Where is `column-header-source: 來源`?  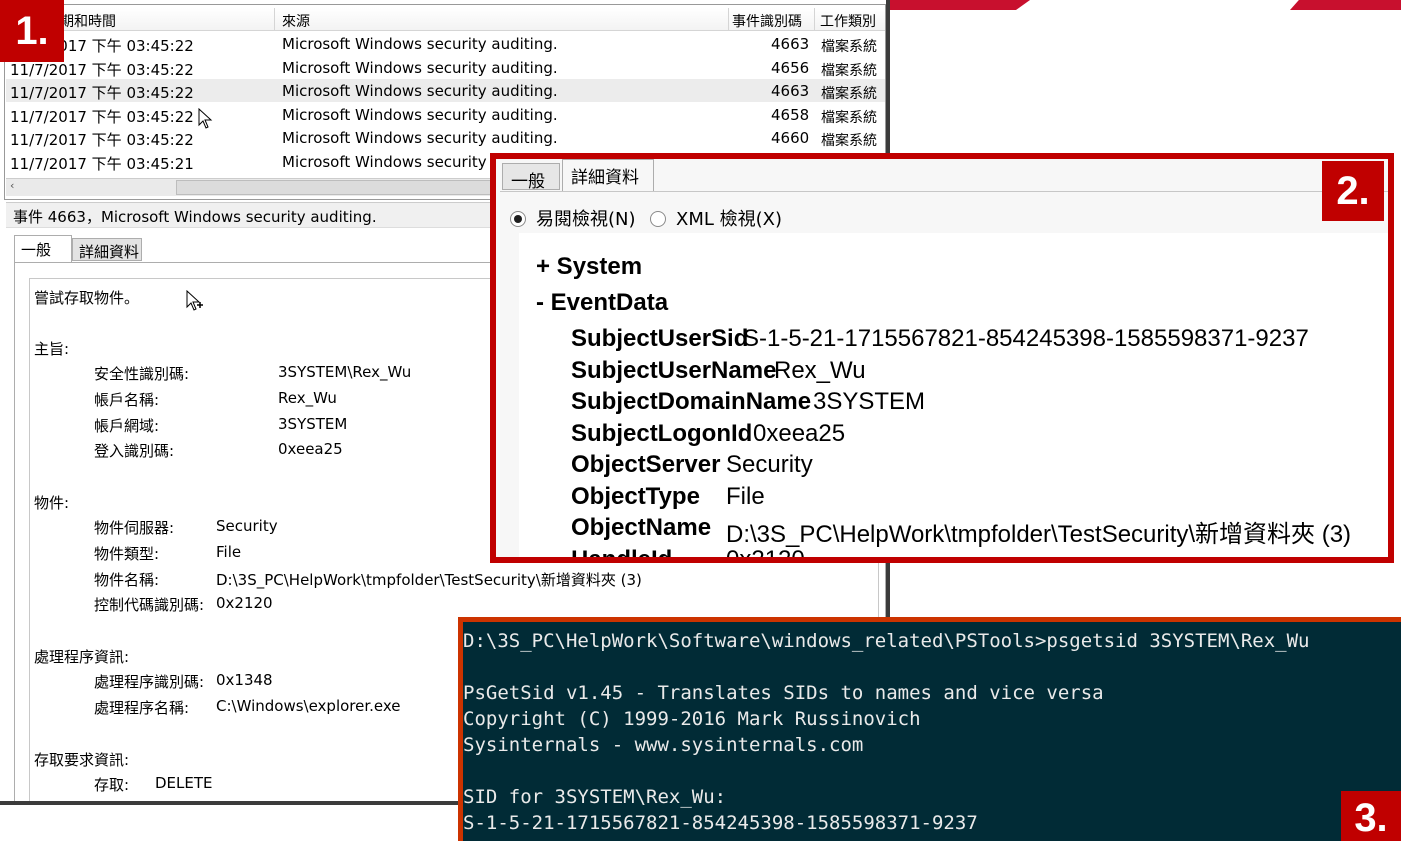 column-header-source: 來源 is located at coordinates (296, 21).